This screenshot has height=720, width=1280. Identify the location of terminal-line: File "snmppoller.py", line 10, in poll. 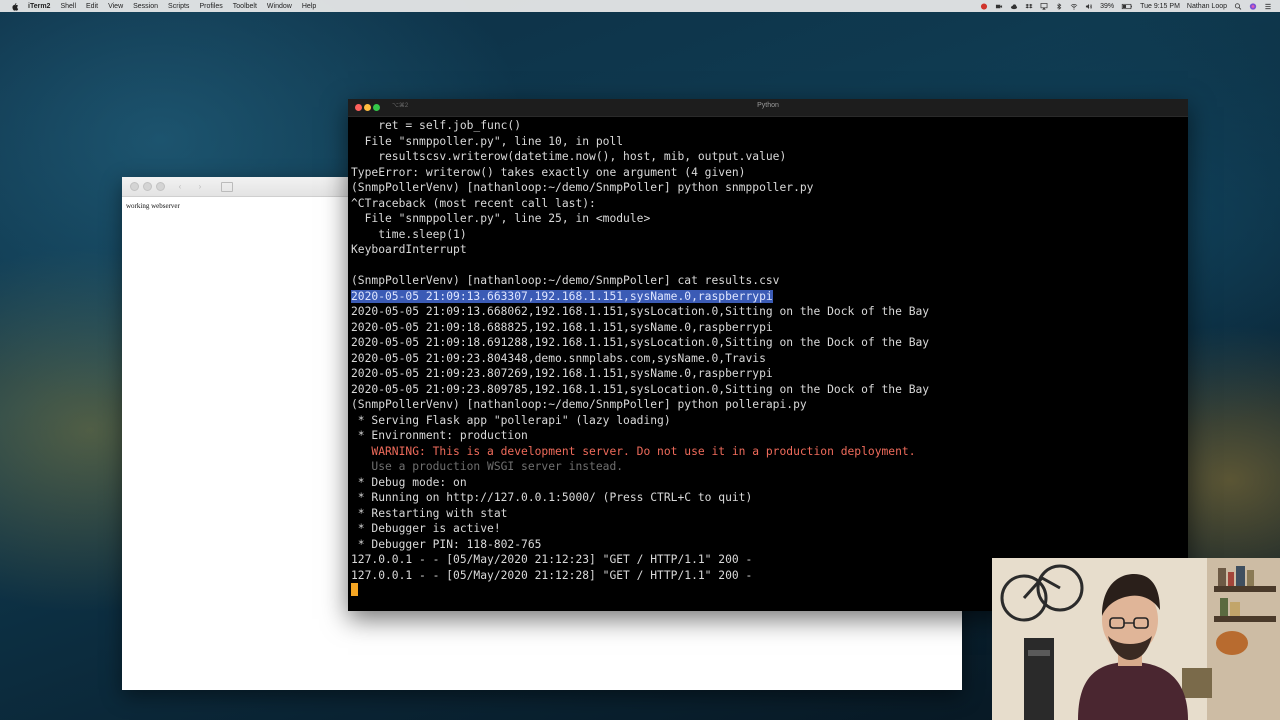
(769, 142).